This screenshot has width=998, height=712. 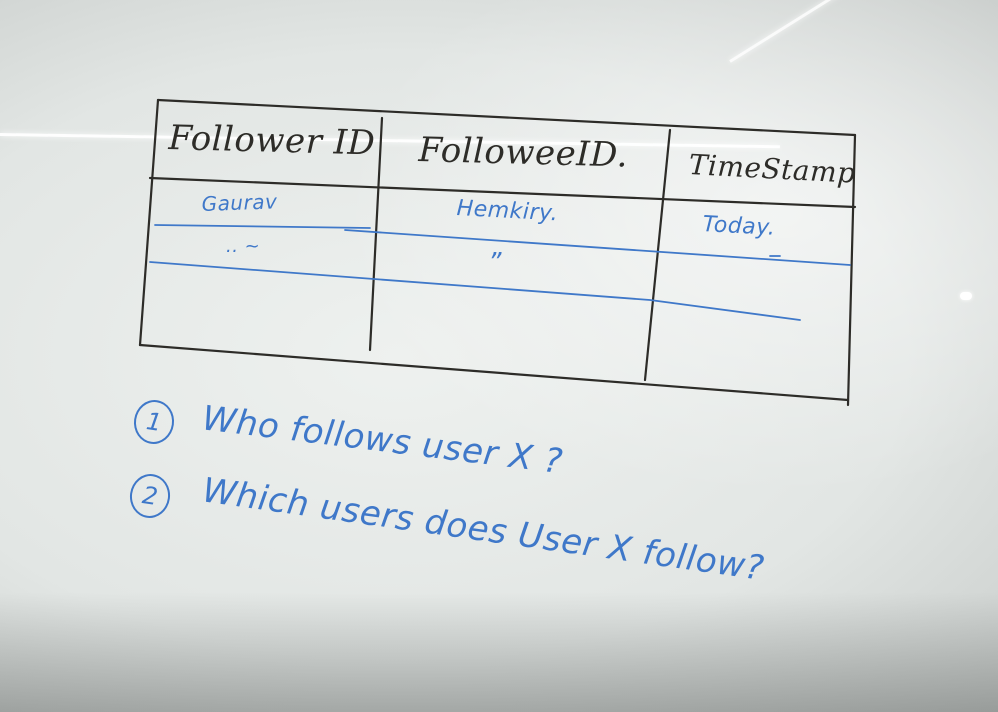 I want to click on table-cell: Hemkiry., so click(x=507, y=211).